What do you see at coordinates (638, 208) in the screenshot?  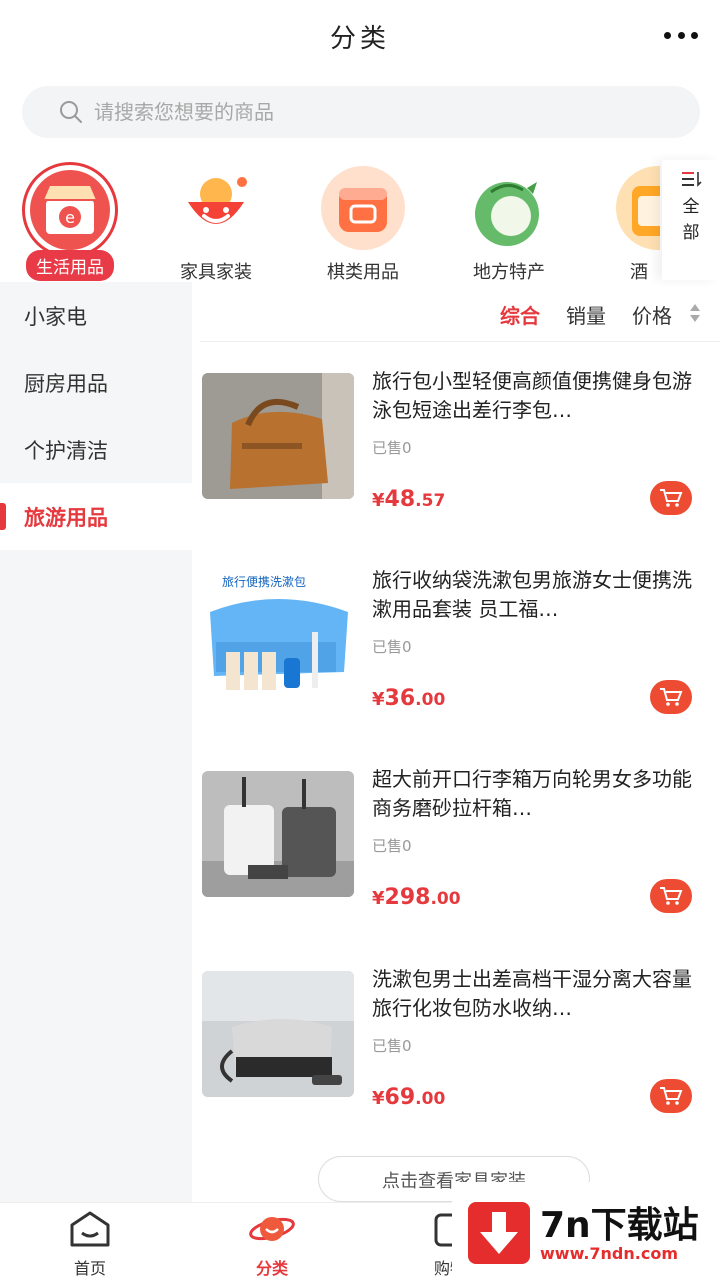 I see `wine-icon` at bounding box center [638, 208].